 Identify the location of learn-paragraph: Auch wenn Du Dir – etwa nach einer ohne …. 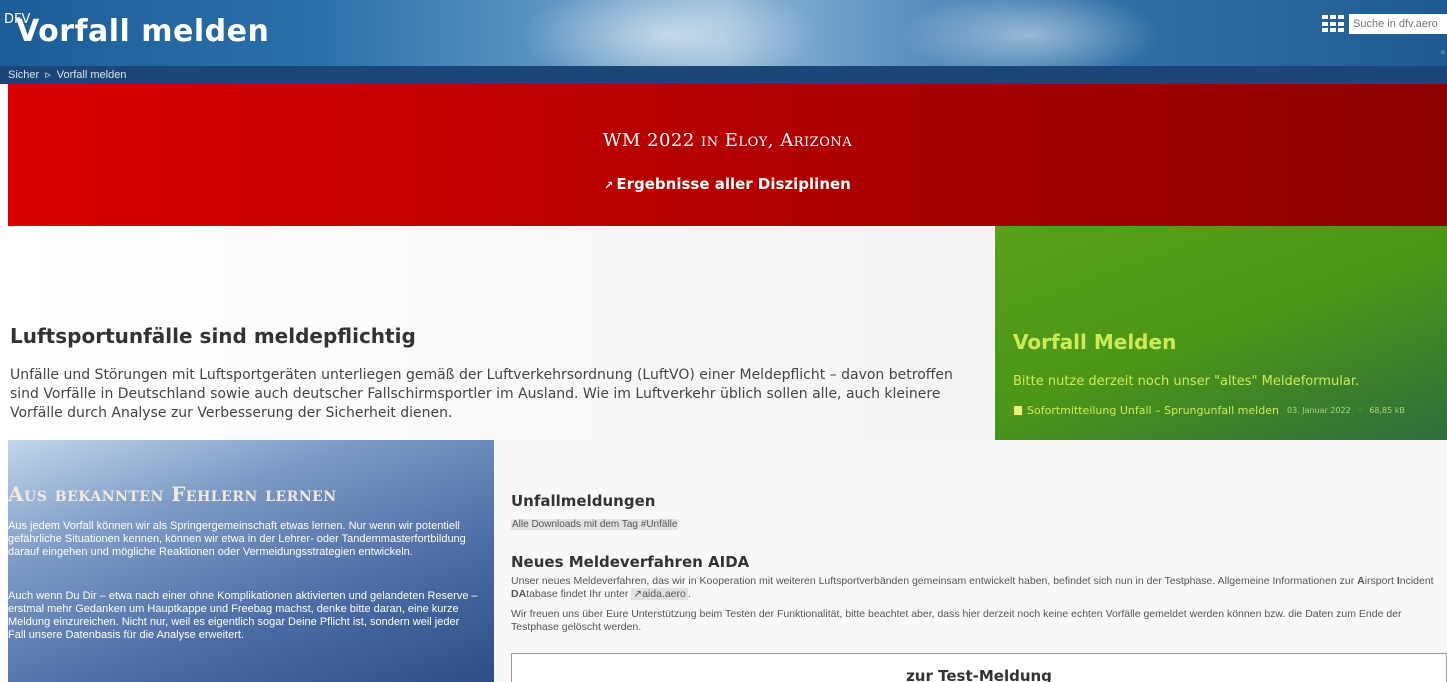
(243, 615).